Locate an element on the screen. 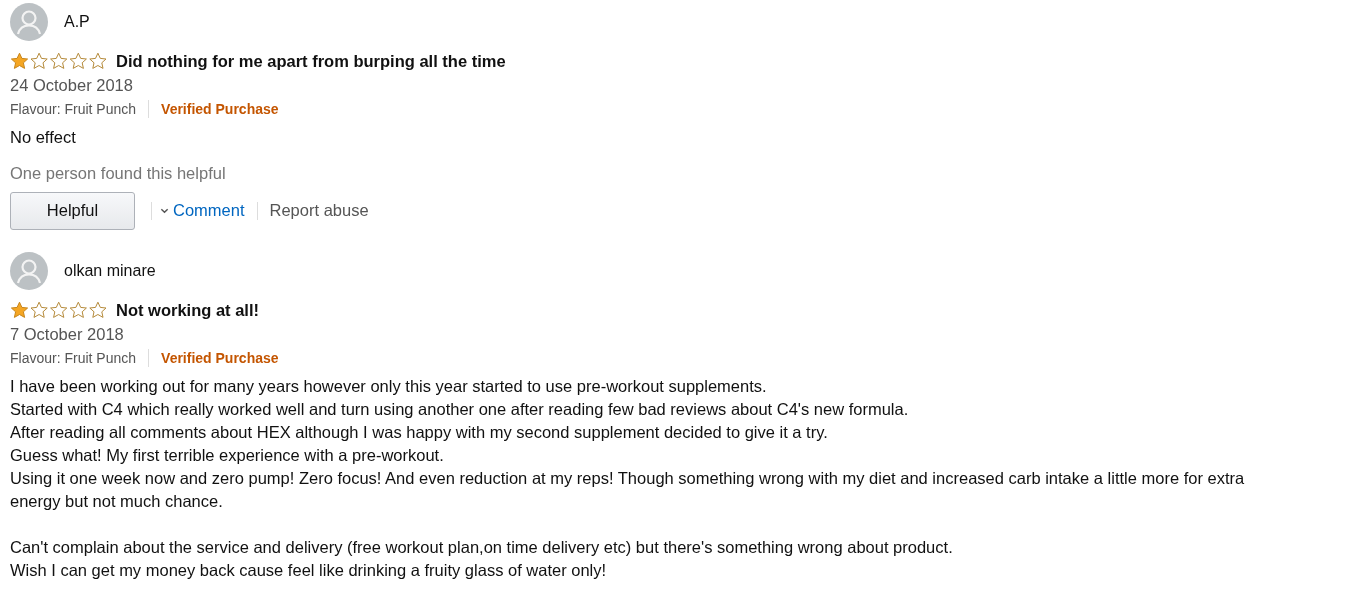 This screenshot has width=1350, height=606. review-title: Not working at all! is located at coordinates (187, 310).